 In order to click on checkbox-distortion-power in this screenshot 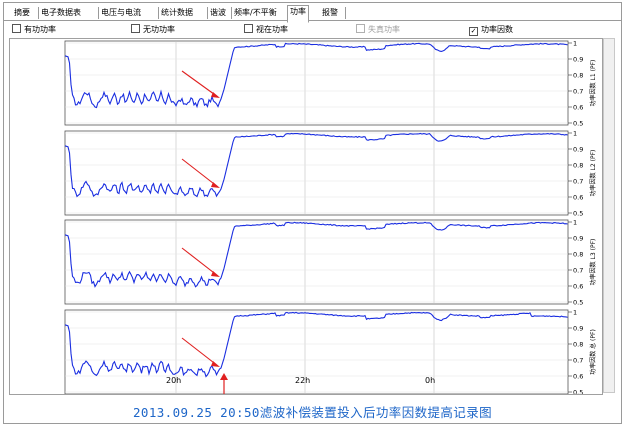, I will do `click(360, 28)`.